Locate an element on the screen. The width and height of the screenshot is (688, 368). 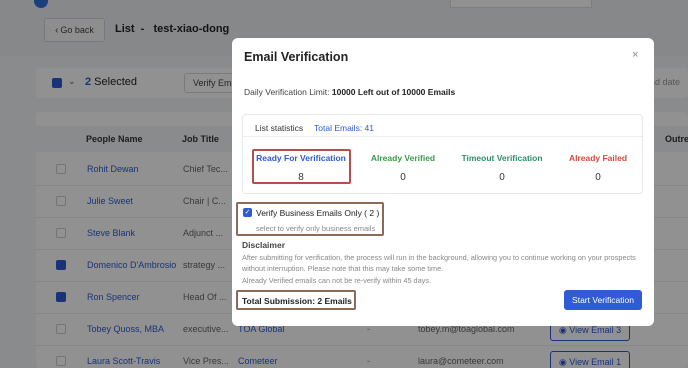
close-icon: × is located at coordinates (635, 55).